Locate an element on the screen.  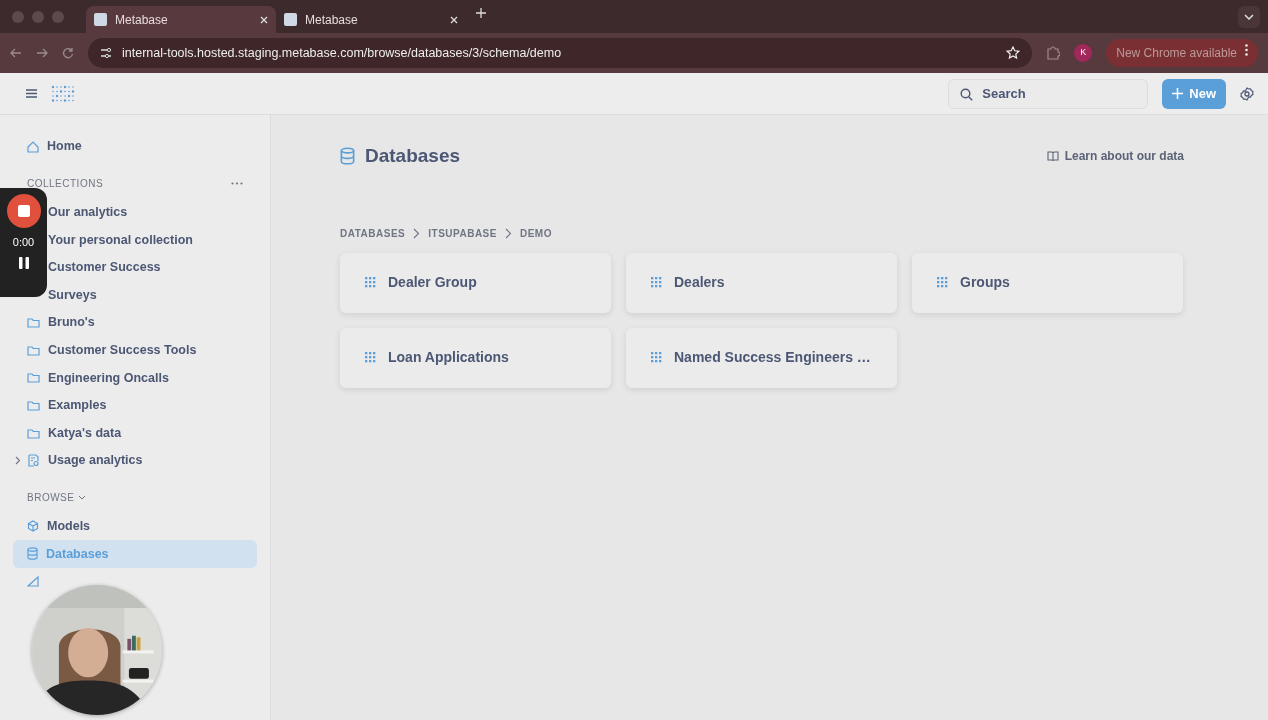
settings-icon is located at coordinates (1247, 93).